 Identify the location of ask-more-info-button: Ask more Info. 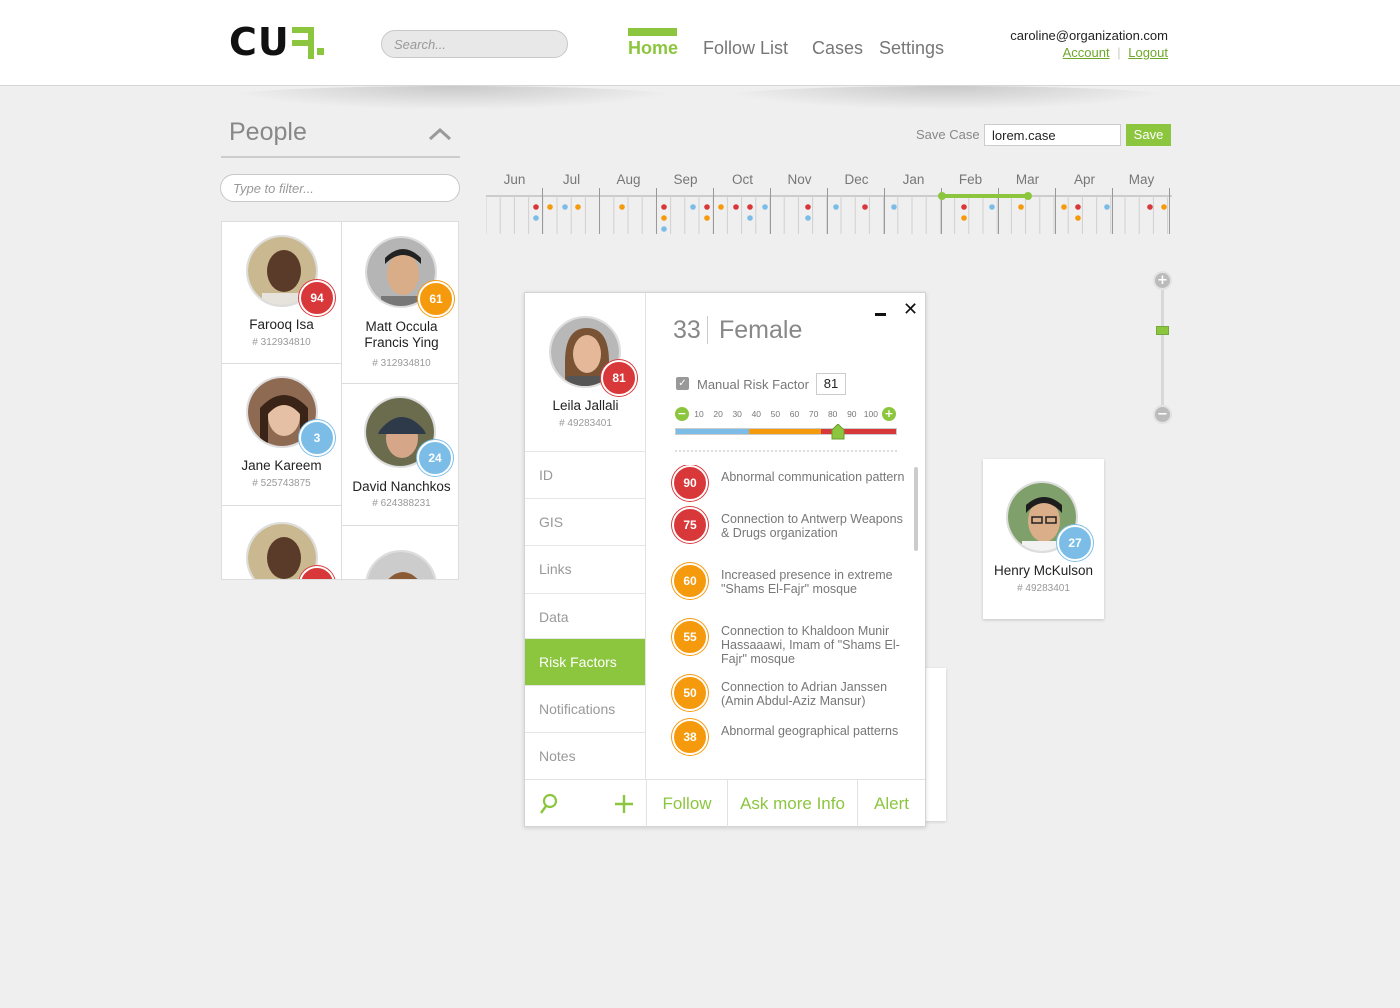
(792, 803).